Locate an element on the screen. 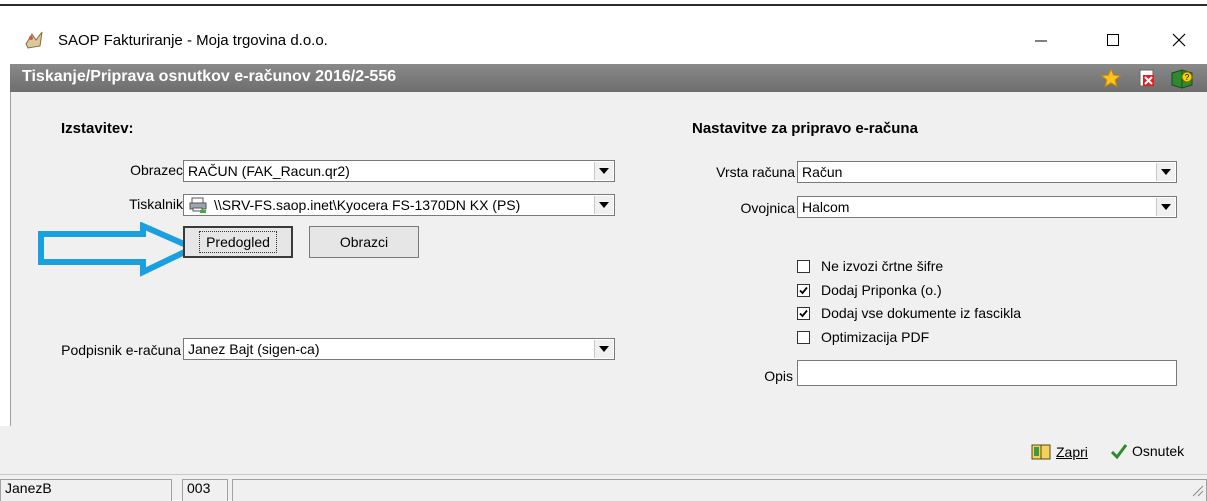 Image resolution: width=1207 pixels, height=501 pixels. right-section-title: Nastavitve za pripravo e-računa is located at coordinates (805, 128).